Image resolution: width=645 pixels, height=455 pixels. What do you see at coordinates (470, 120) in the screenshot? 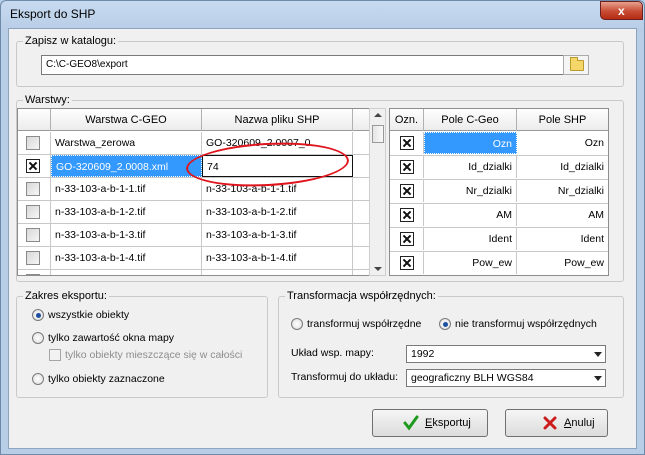
I see `header-cgeo-field: Pole C-Geo` at bounding box center [470, 120].